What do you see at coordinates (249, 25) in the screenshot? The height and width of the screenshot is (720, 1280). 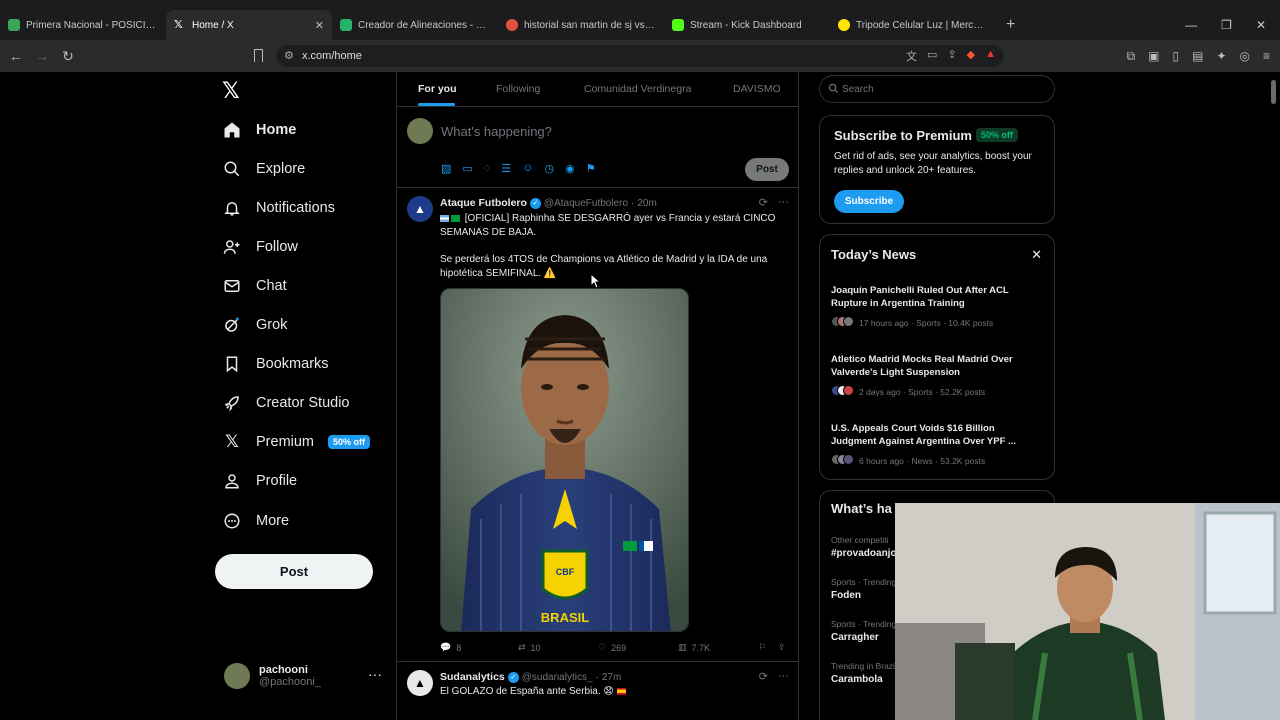 I see `browser-tab-active: 𝕏 Home / X ✕` at bounding box center [249, 25].